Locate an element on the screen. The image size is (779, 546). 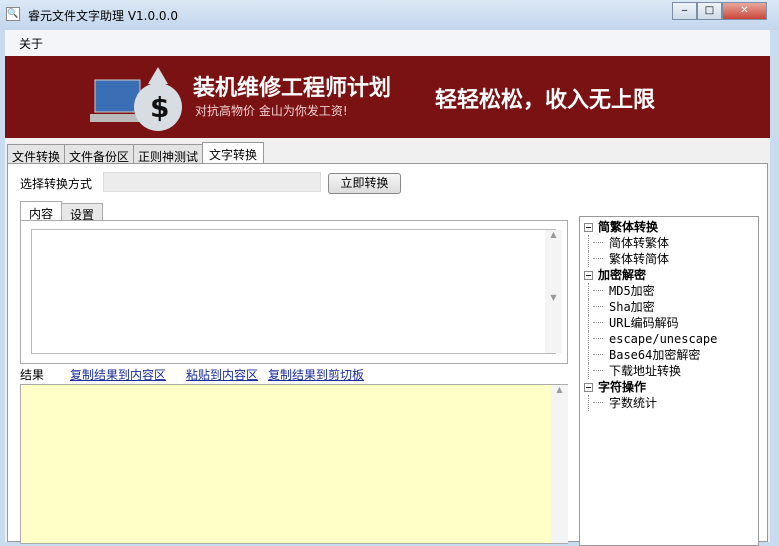
result-label: 结果 is located at coordinates (32, 375).